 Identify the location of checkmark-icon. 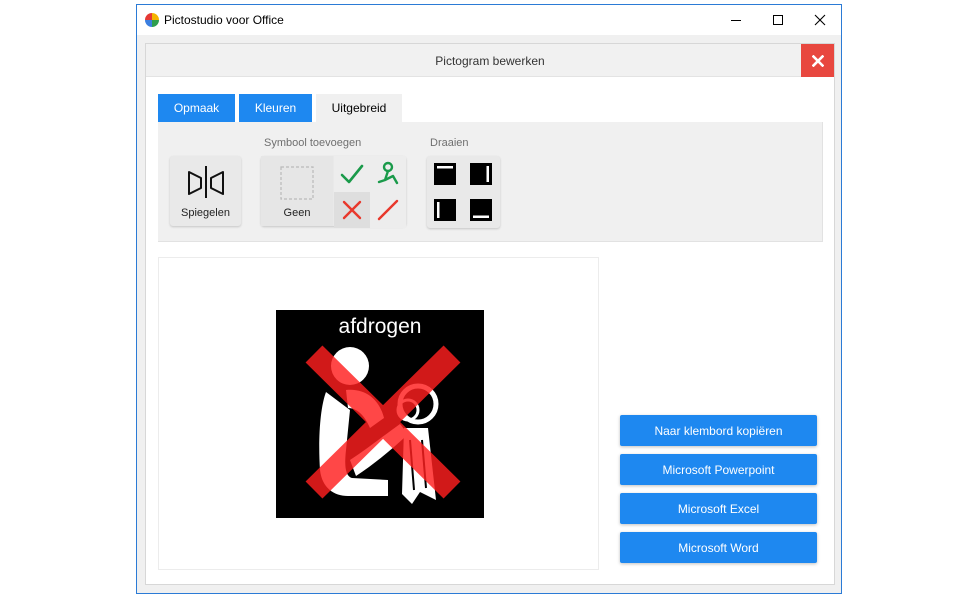
(352, 174).